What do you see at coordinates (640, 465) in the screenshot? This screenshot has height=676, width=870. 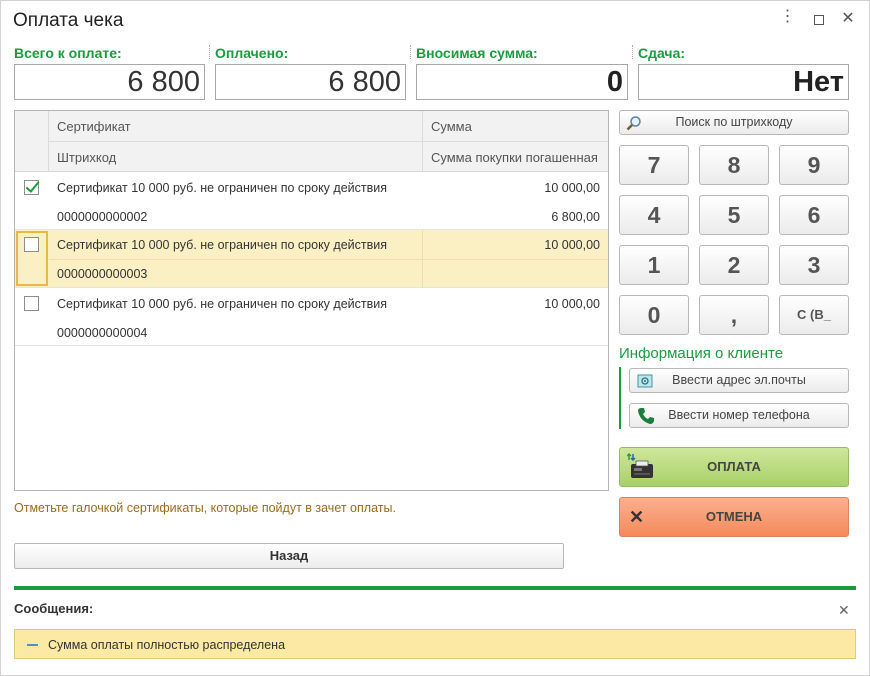 I see `cash-register-icon` at bounding box center [640, 465].